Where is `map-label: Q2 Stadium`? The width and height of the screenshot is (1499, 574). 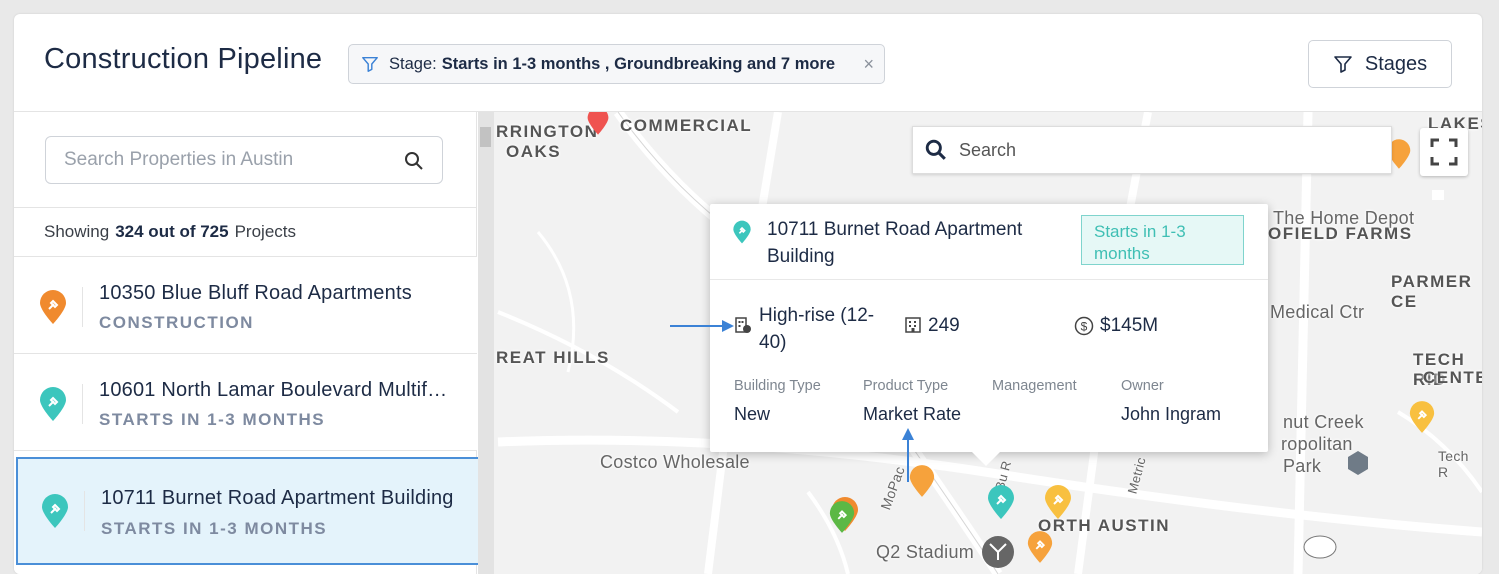
map-label: Q2 Stadium is located at coordinates (925, 552).